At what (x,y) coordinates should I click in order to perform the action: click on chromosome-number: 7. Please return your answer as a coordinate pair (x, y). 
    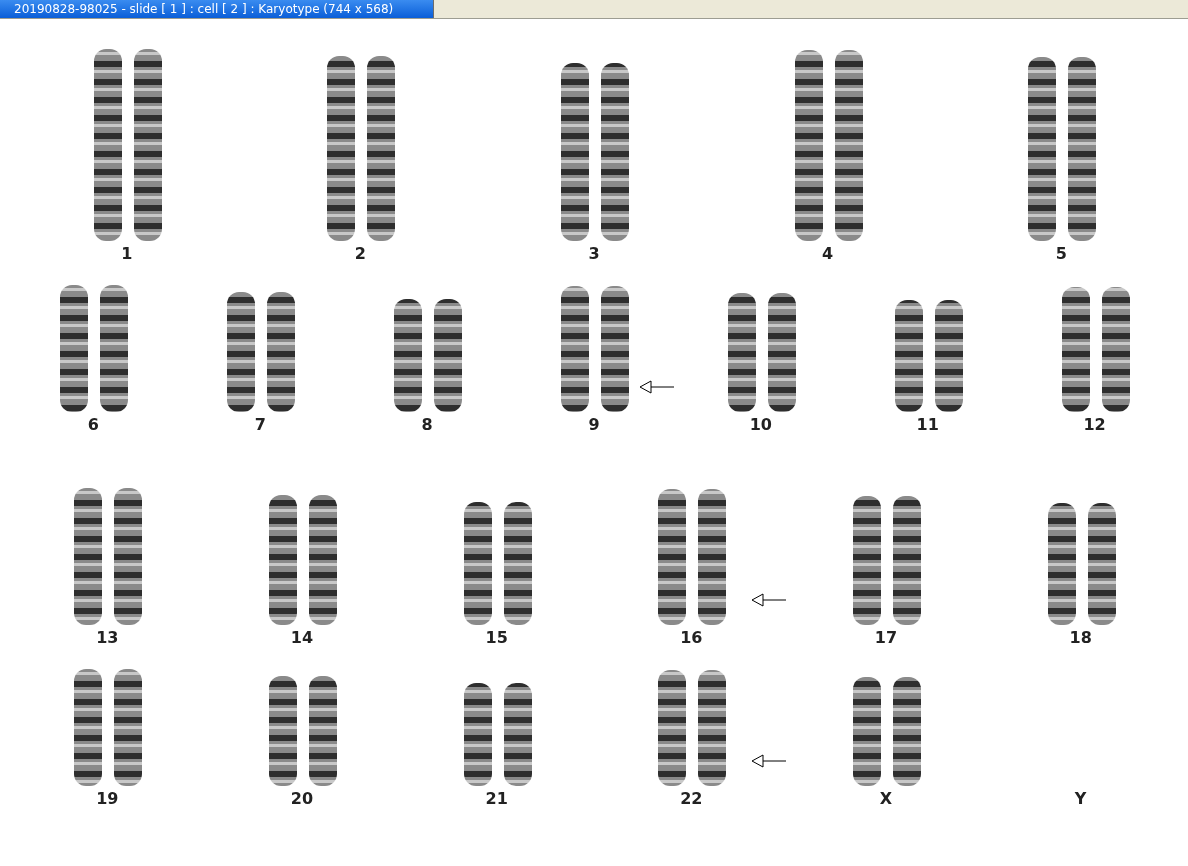
    Looking at the image, I should click on (260, 425).